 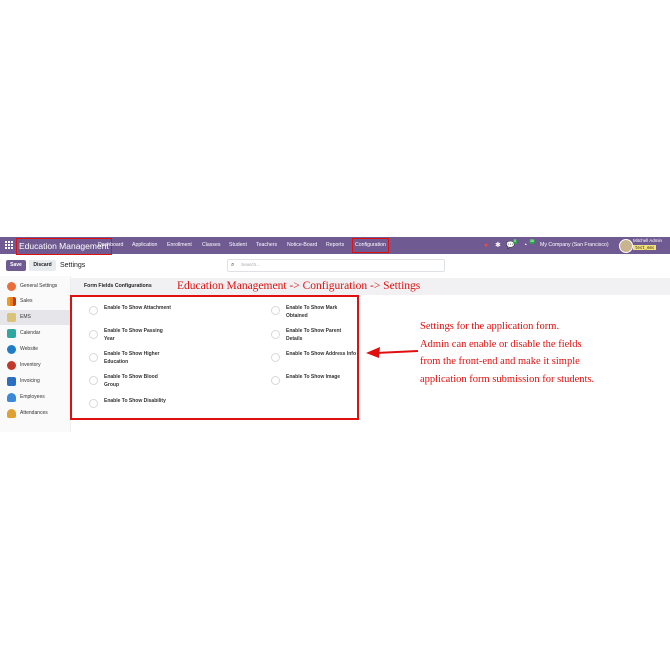 What do you see at coordinates (133, 335) in the screenshot?
I see `option-label: Enable To Show Passing Year` at bounding box center [133, 335].